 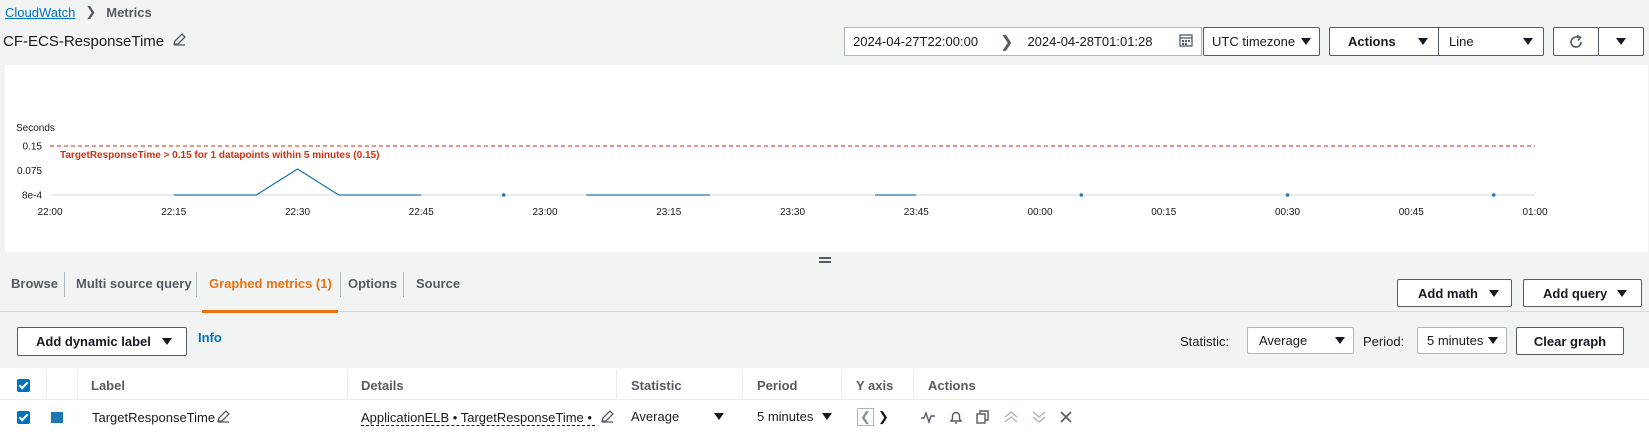 I want to click on header-statistic: Statistic, so click(x=656, y=385).